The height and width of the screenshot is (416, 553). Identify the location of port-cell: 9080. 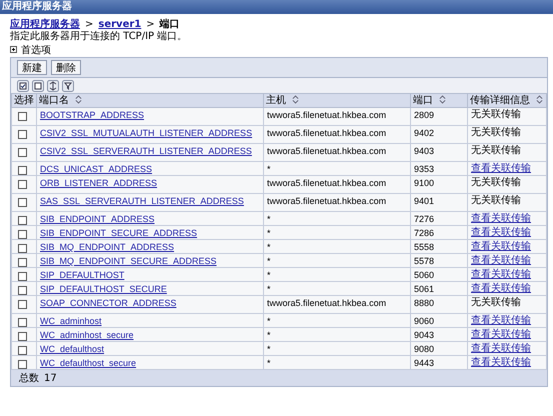
(424, 349).